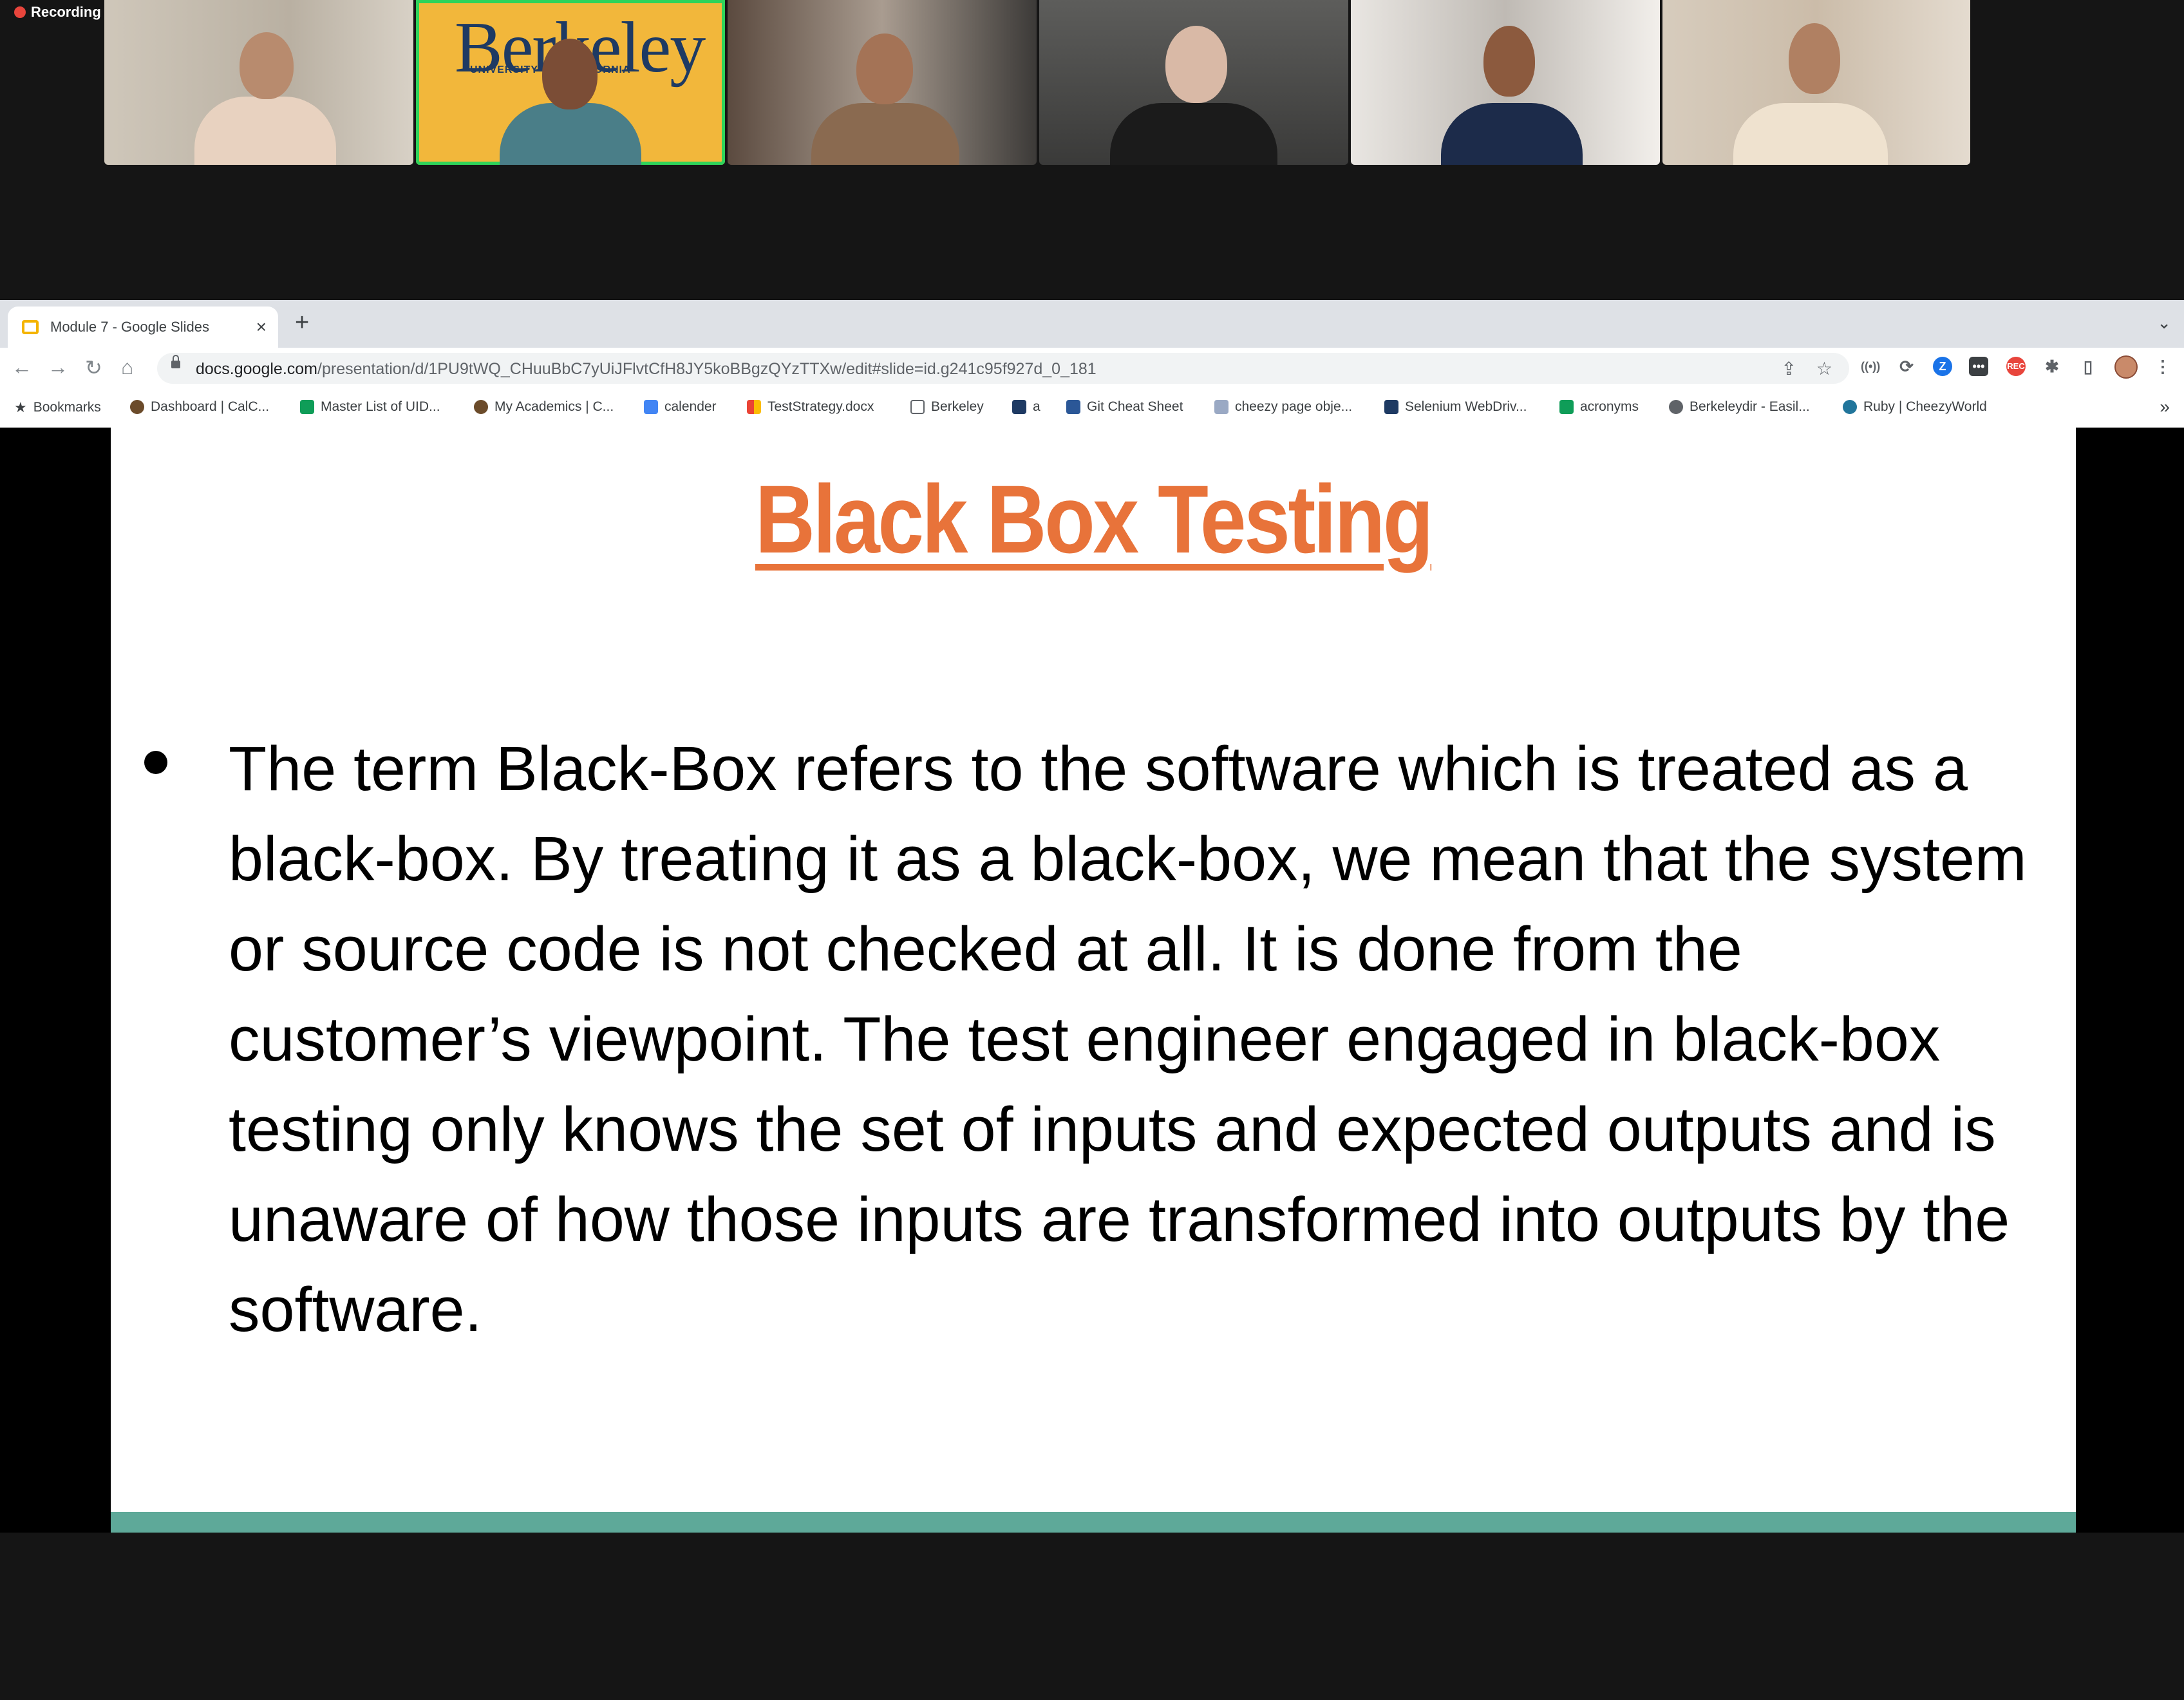 This screenshot has height=1700, width=2184. I want to click on bullet-point-icon, so click(155, 763).